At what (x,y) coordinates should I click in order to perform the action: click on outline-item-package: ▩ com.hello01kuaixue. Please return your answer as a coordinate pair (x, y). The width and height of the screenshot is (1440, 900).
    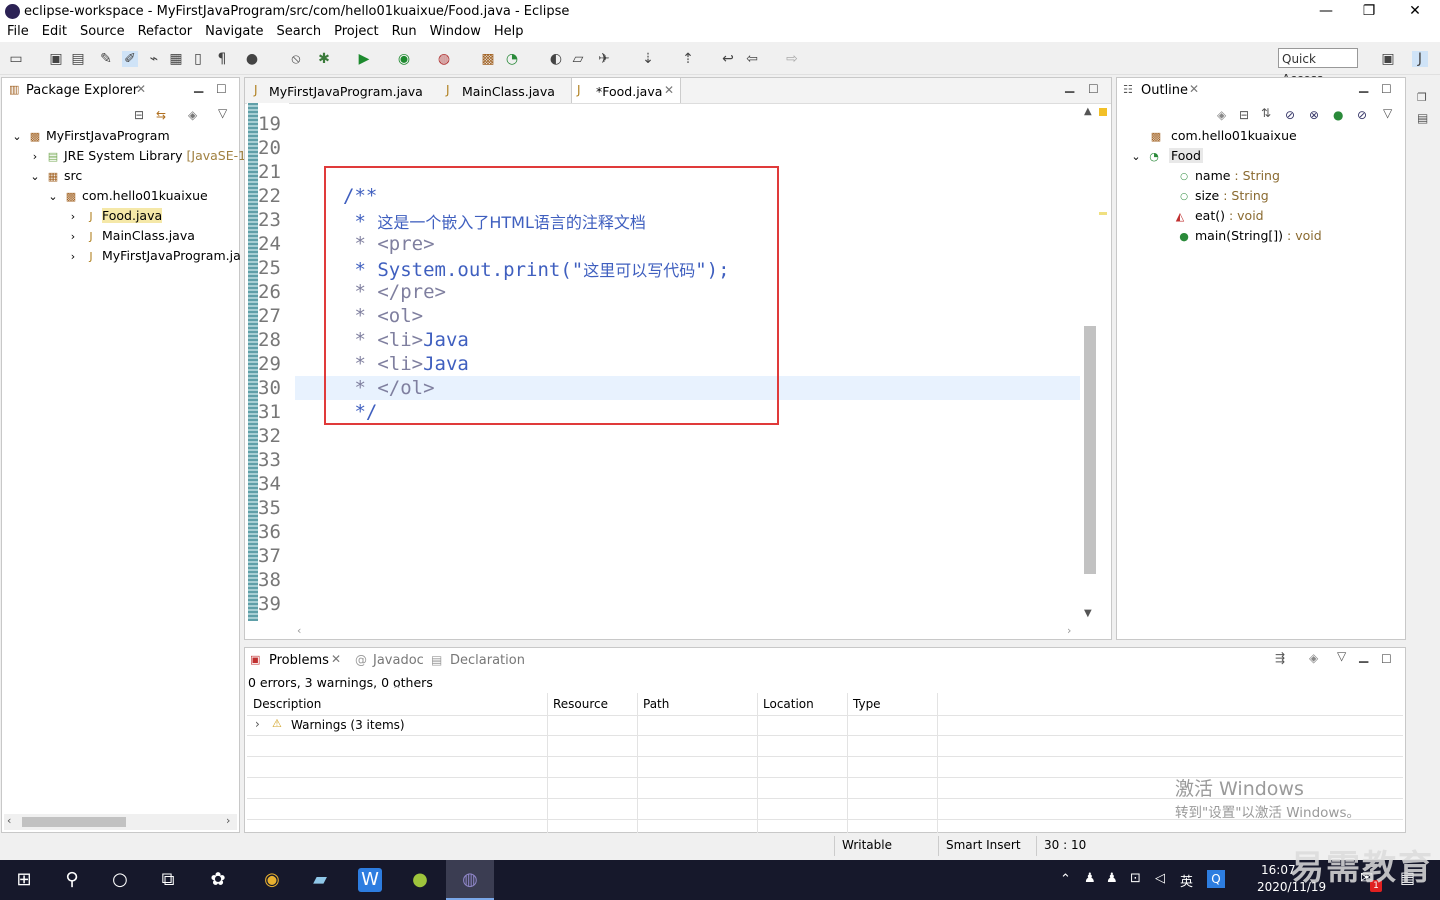
    Looking at the image, I should click on (1223, 136).